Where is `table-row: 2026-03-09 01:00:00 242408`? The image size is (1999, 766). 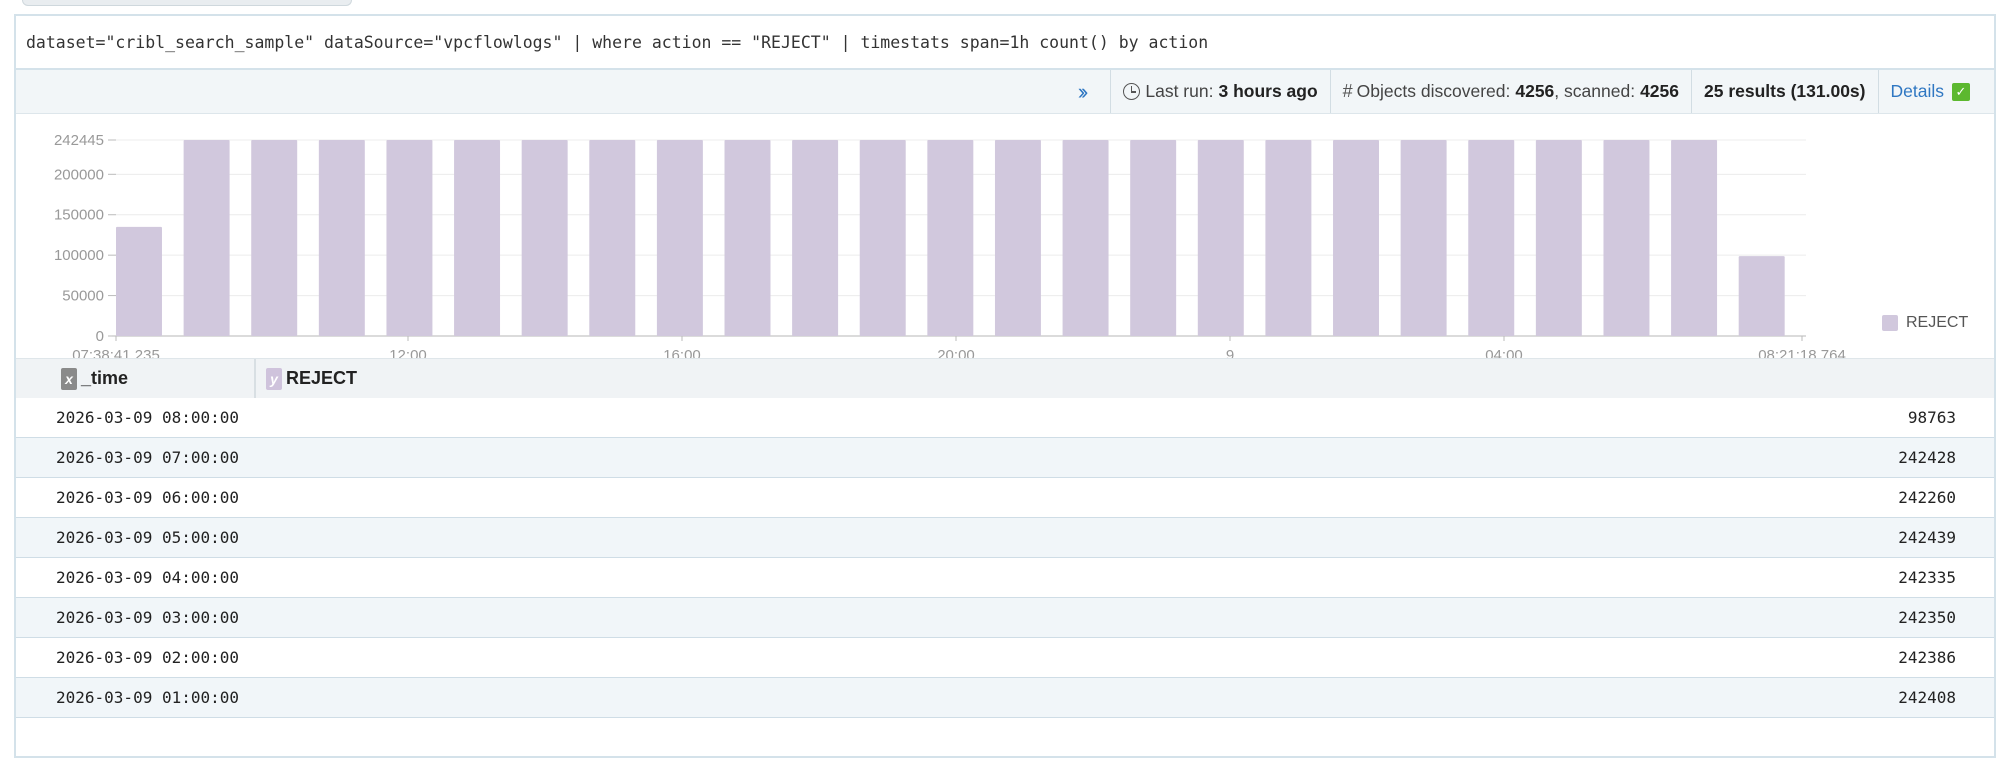
table-row: 2026-03-09 01:00:00 242408 is located at coordinates (1005, 698).